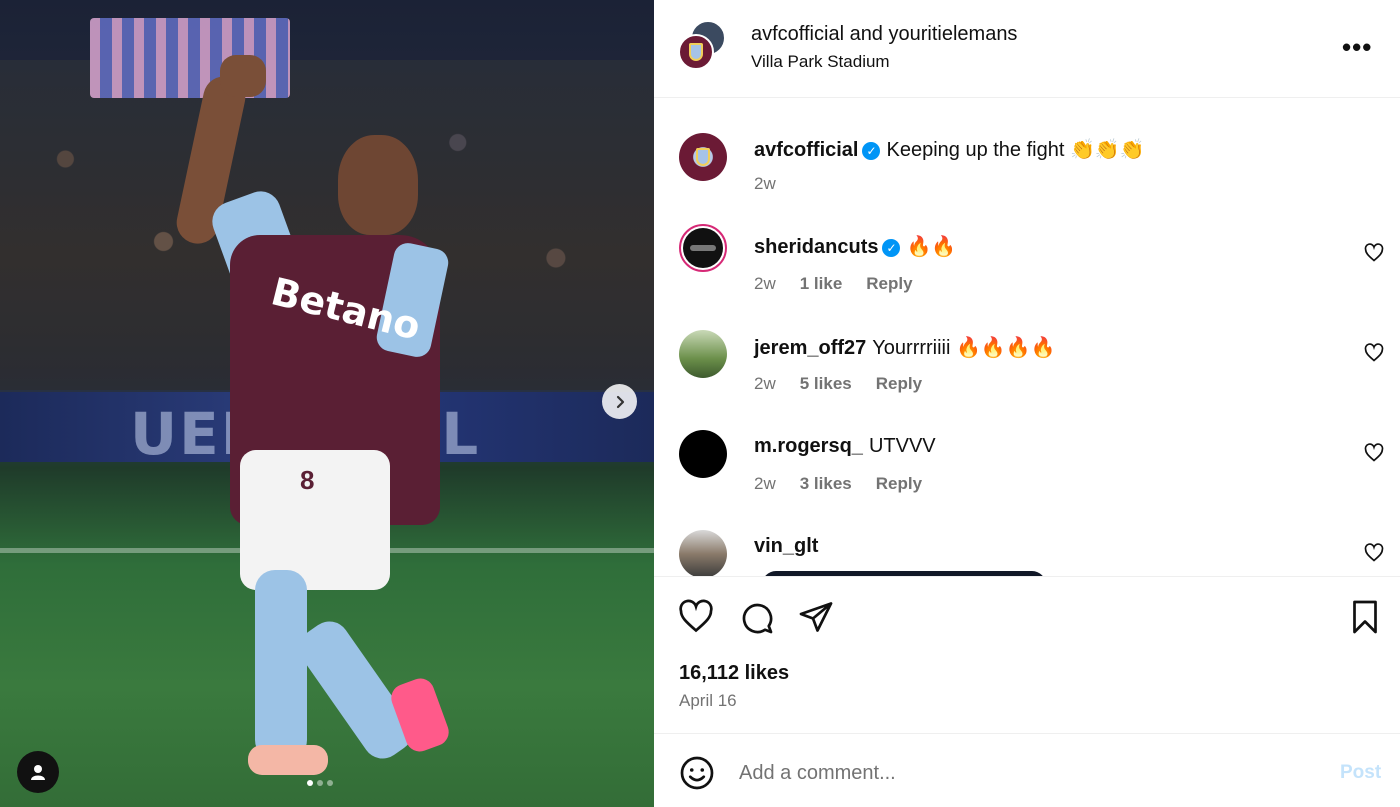  I want to click on left-boot, so click(288, 760).